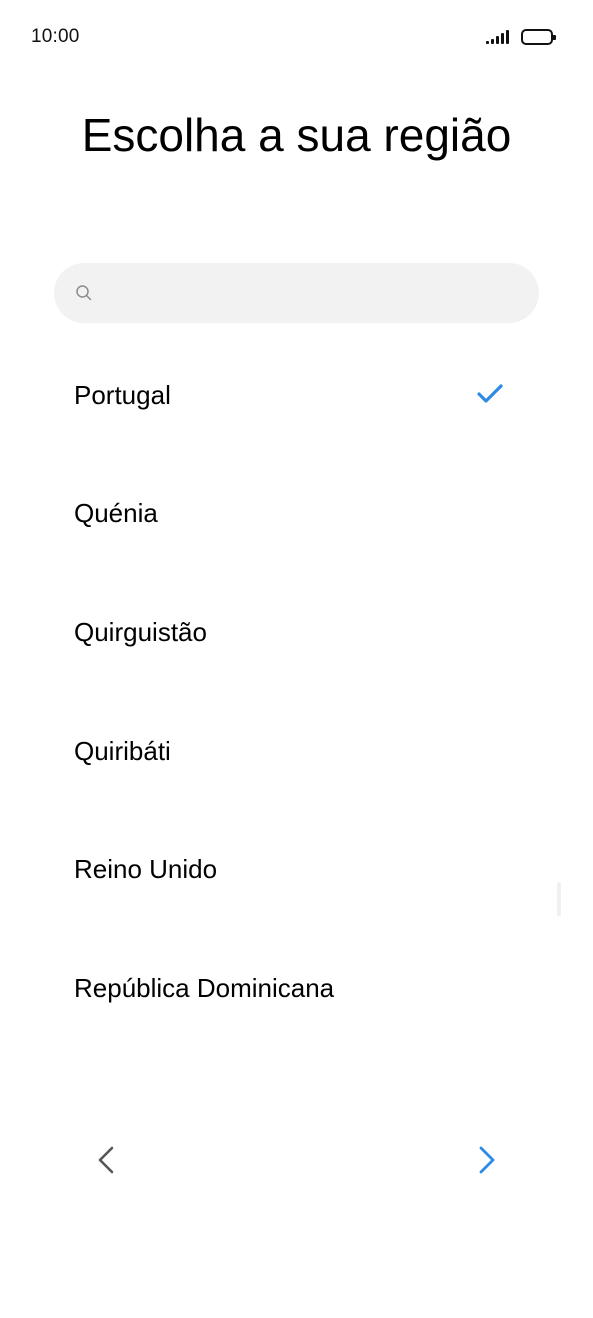 The height and width of the screenshot is (1318, 593). What do you see at coordinates (122, 394) in the screenshot?
I see `region-label: Portugal` at bounding box center [122, 394].